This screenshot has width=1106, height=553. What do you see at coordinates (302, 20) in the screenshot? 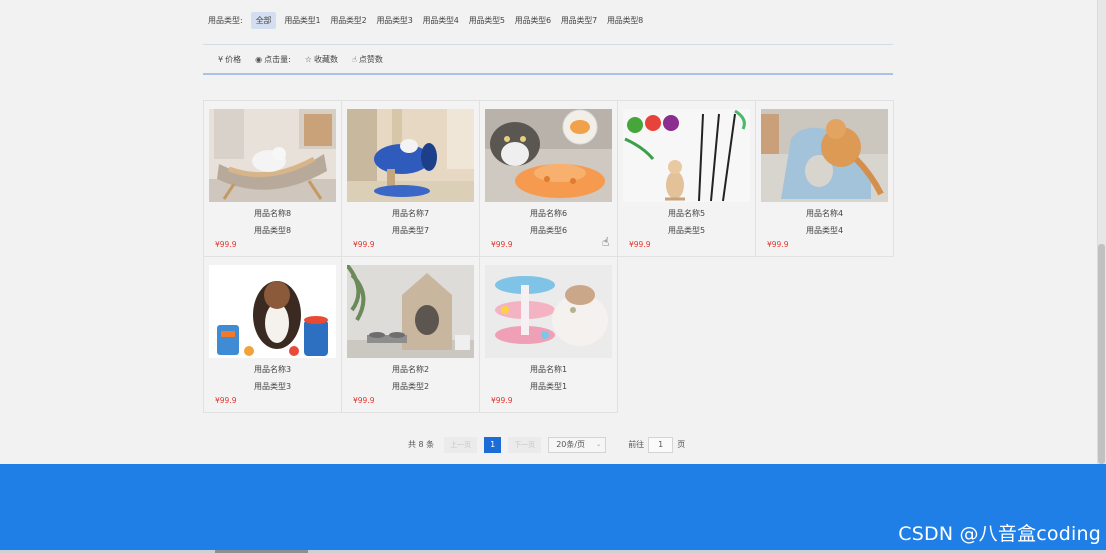
I see `filter-chip-type1: 用品类型1` at bounding box center [302, 20].